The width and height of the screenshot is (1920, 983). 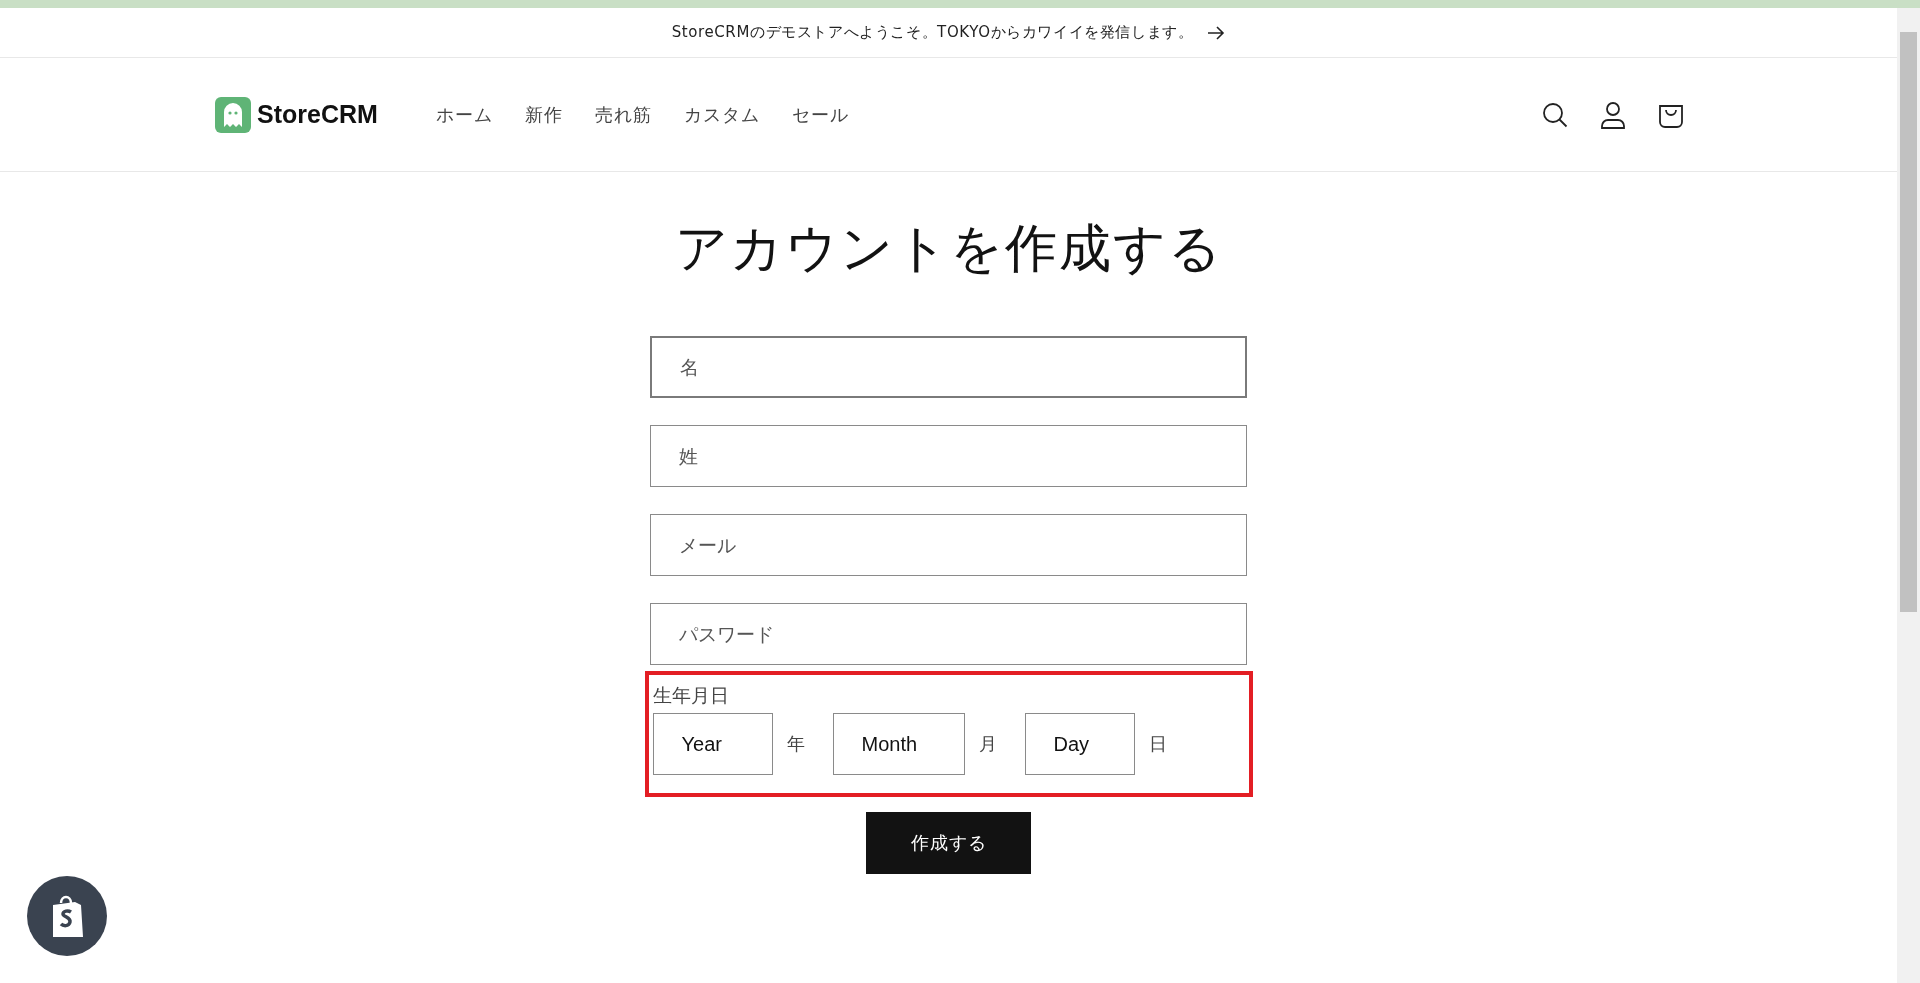 I want to click on page-title: アカウントを作成する, so click(x=948, y=248).